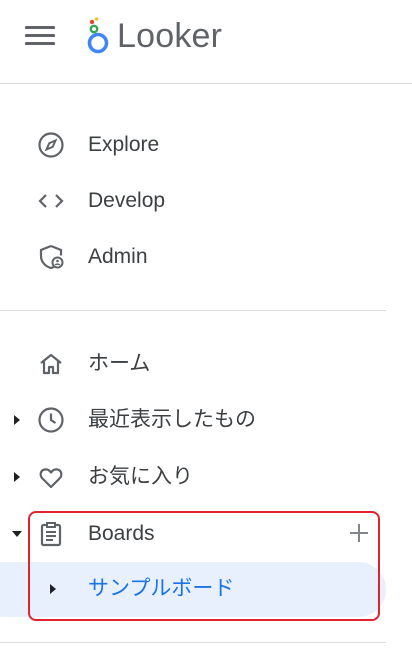  I want to click on board-item-sample: サンプルボード, so click(195, 589).